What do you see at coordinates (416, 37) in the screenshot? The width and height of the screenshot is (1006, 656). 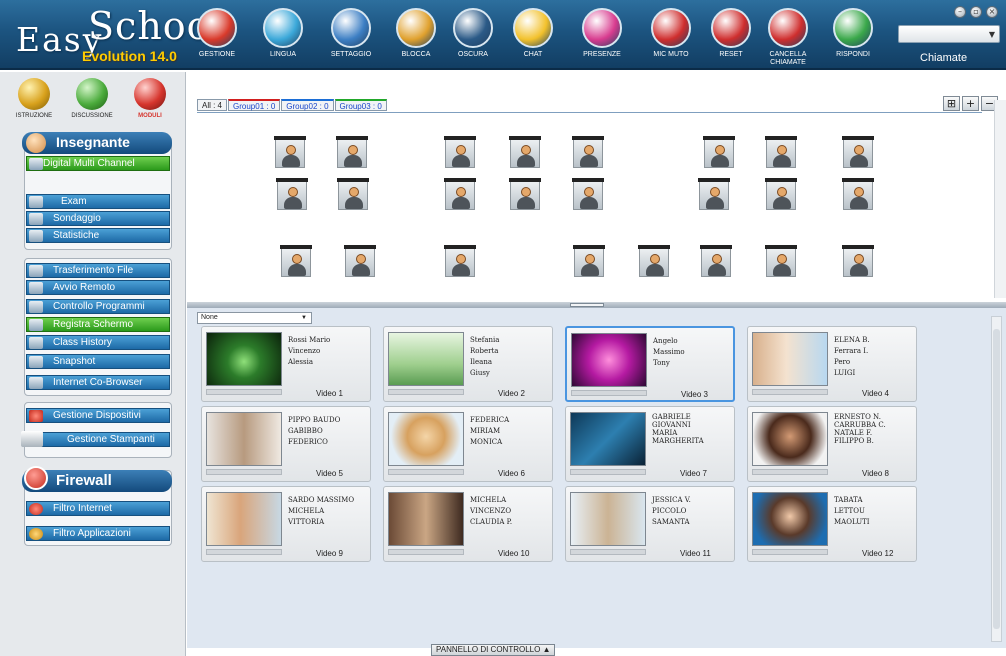 I see `toolbar-blocca-button: BLOCCA` at bounding box center [416, 37].